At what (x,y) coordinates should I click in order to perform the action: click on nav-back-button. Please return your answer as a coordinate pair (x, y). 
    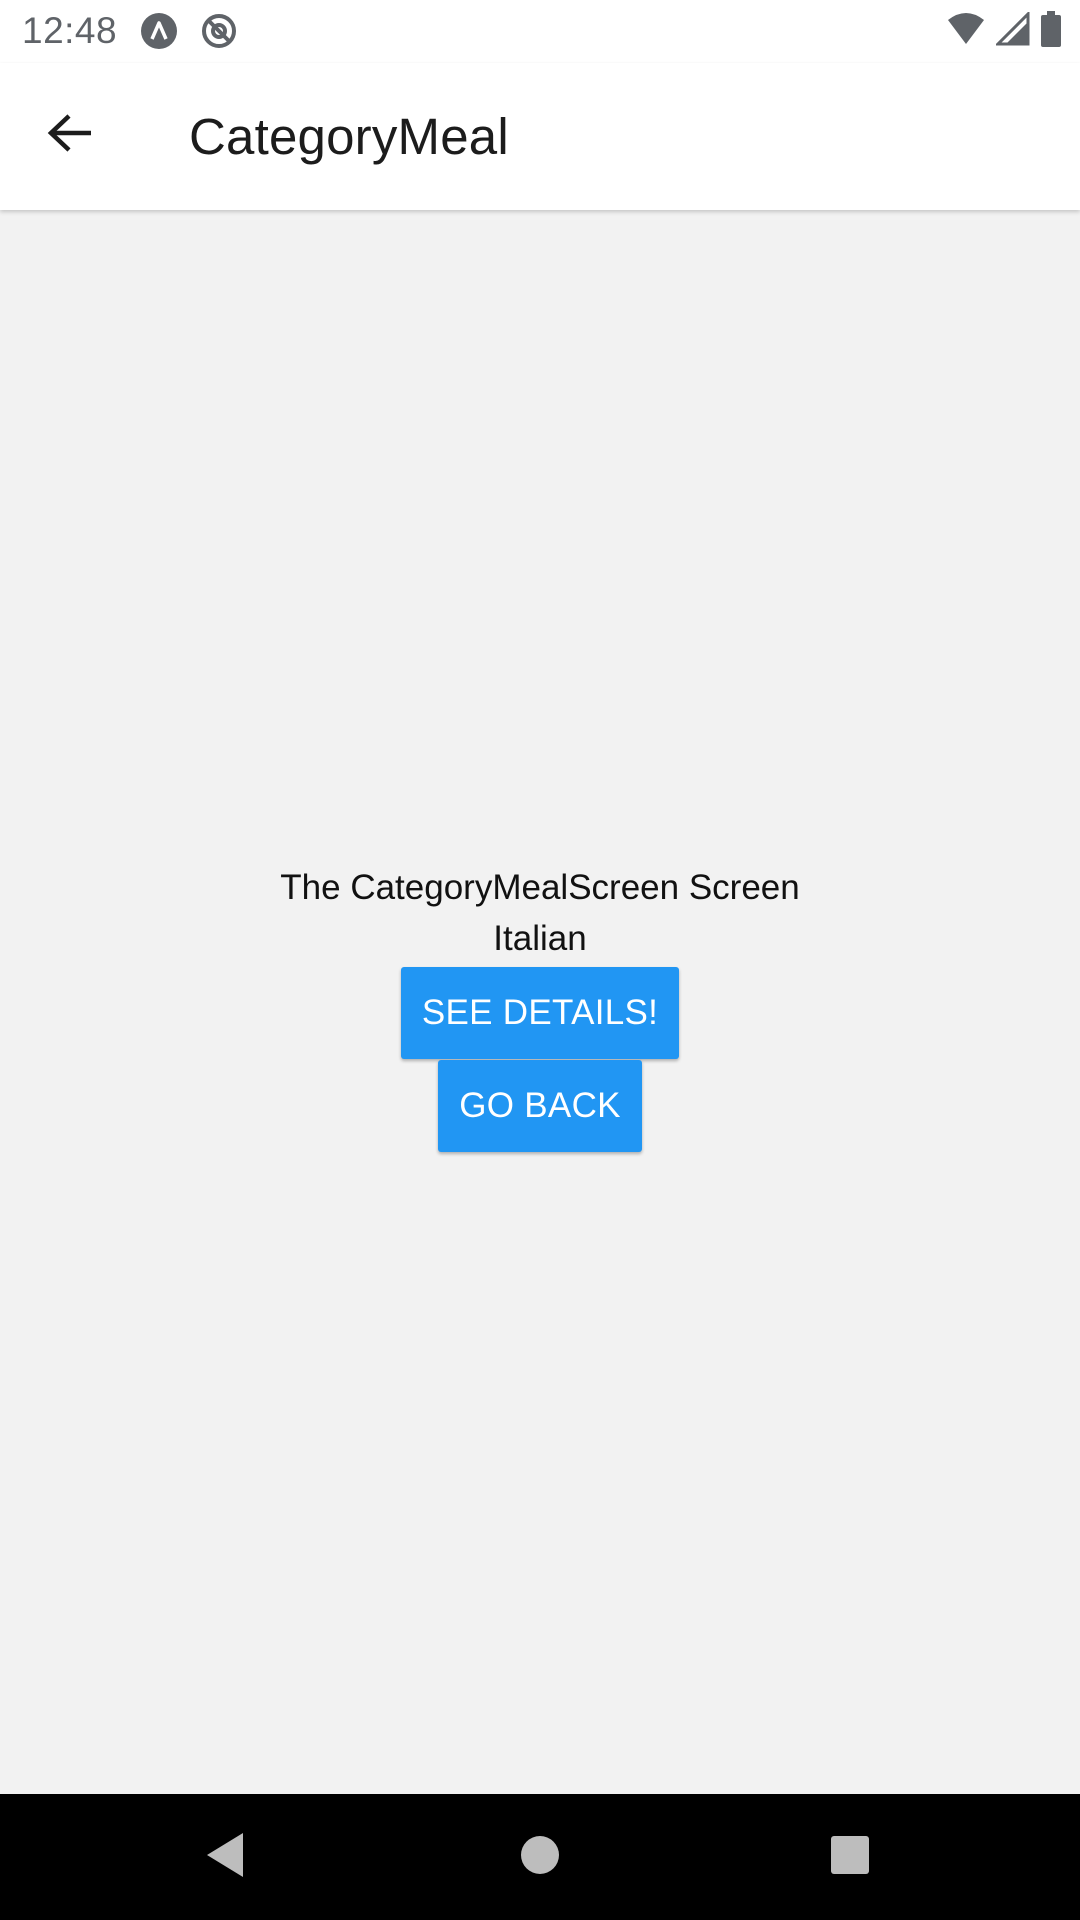
    Looking at the image, I should click on (225, 1857).